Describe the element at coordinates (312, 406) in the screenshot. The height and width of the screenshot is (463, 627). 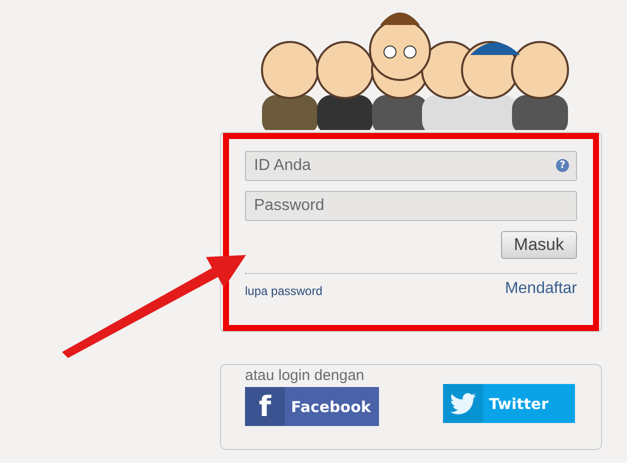
I see `facebook-login-button: f Facebook` at that location.